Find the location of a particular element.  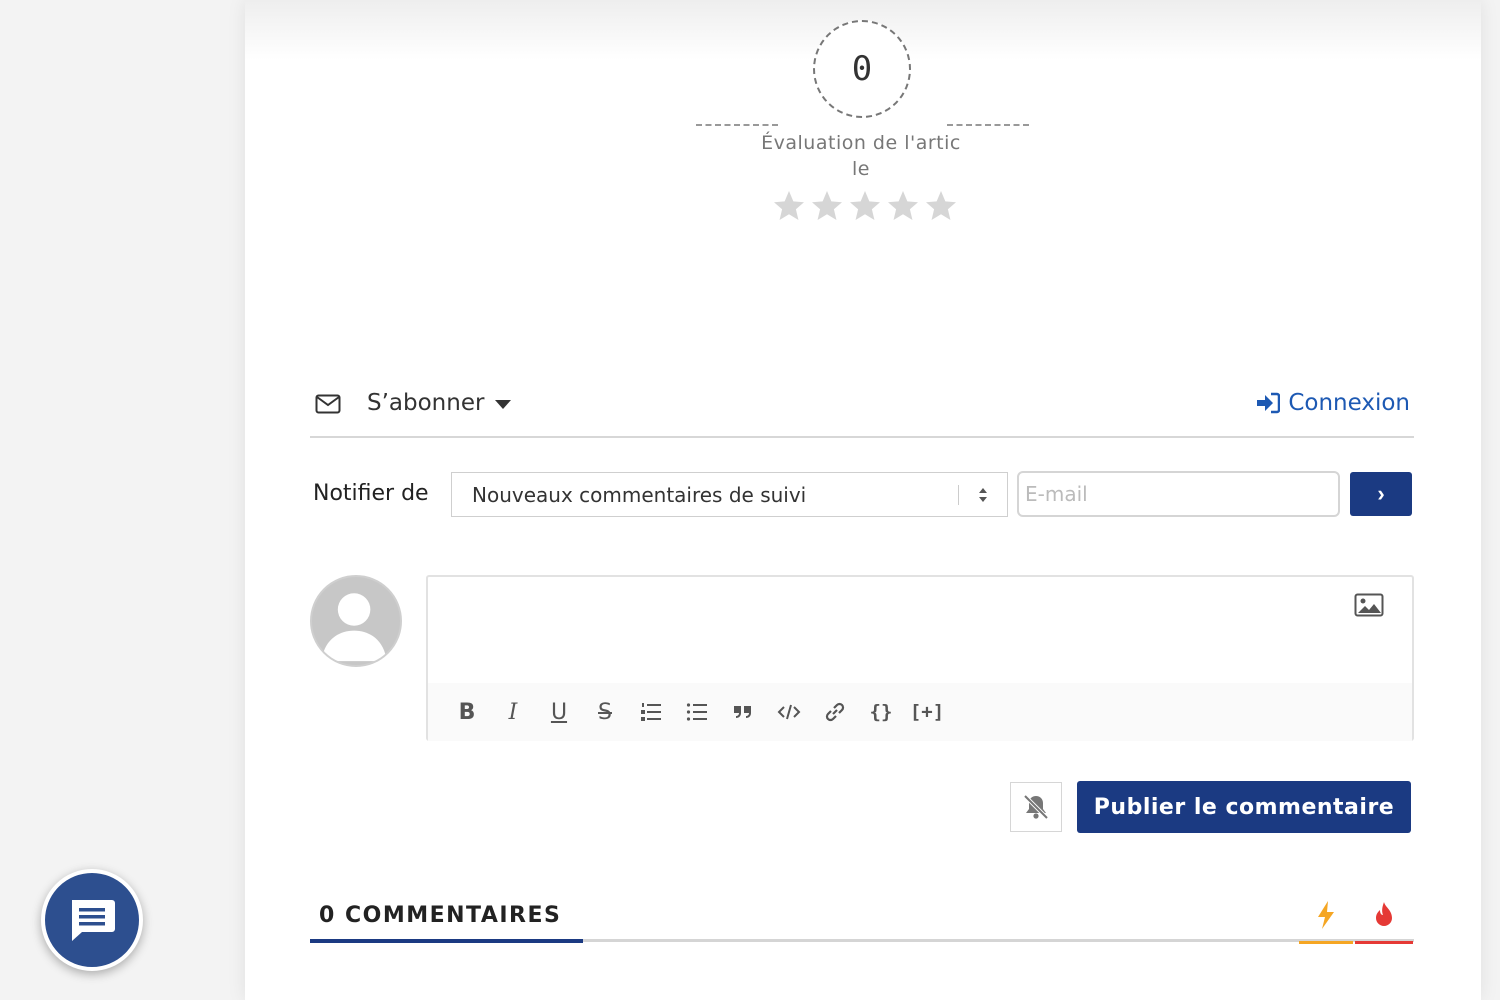

notify-selected-option: Nouveaux commentaires de suivi is located at coordinates (639, 494).